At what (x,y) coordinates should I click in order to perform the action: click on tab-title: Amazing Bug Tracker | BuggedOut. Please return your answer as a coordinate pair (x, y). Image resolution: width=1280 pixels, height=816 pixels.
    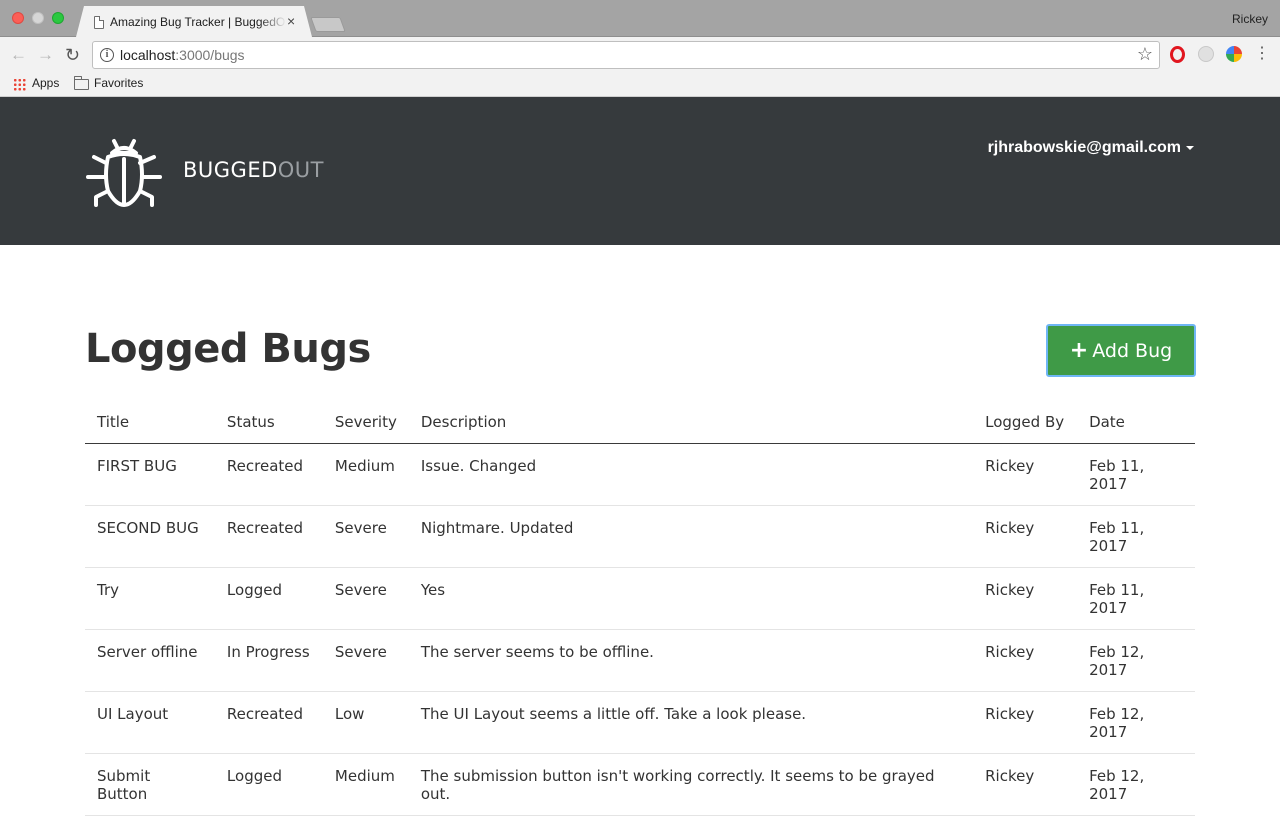
    Looking at the image, I should click on (198, 22).